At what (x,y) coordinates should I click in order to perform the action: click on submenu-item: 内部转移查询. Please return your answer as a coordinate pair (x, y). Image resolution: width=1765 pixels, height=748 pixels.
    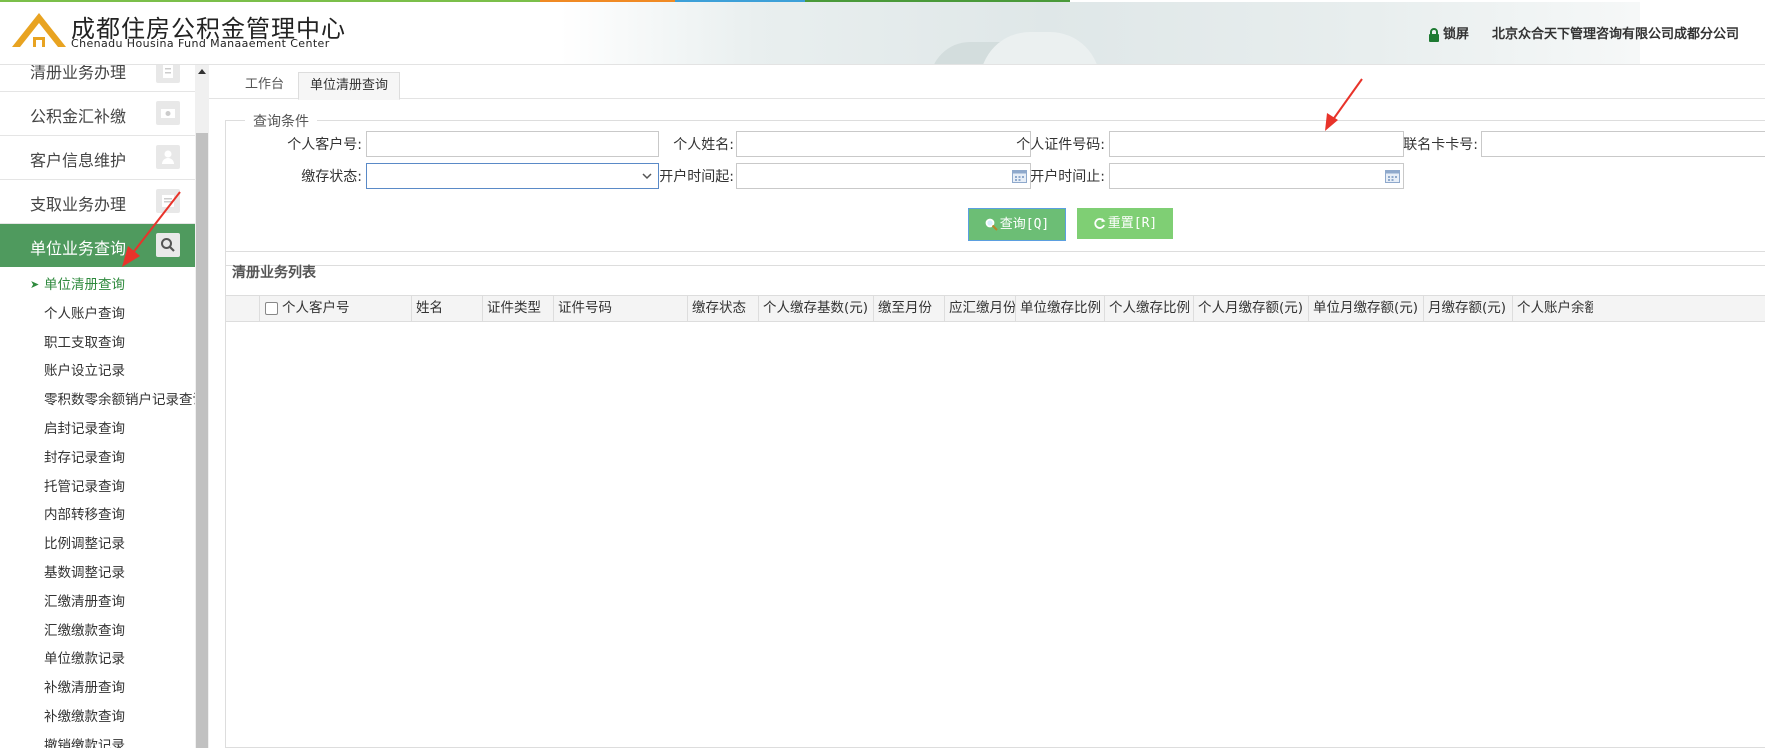
    Looking at the image, I should click on (97, 515).